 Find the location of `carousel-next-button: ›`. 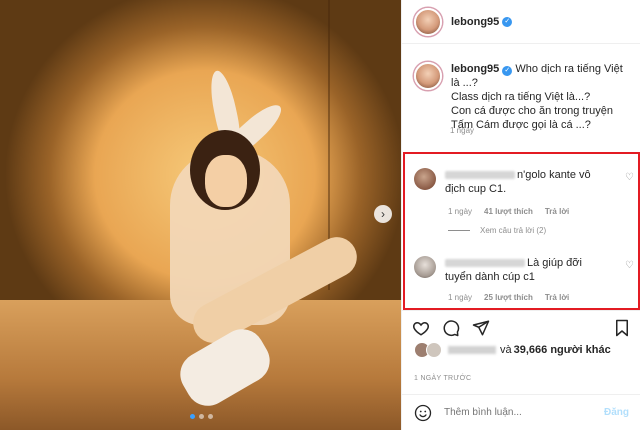

carousel-next-button: › is located at coordinates (383, 214).